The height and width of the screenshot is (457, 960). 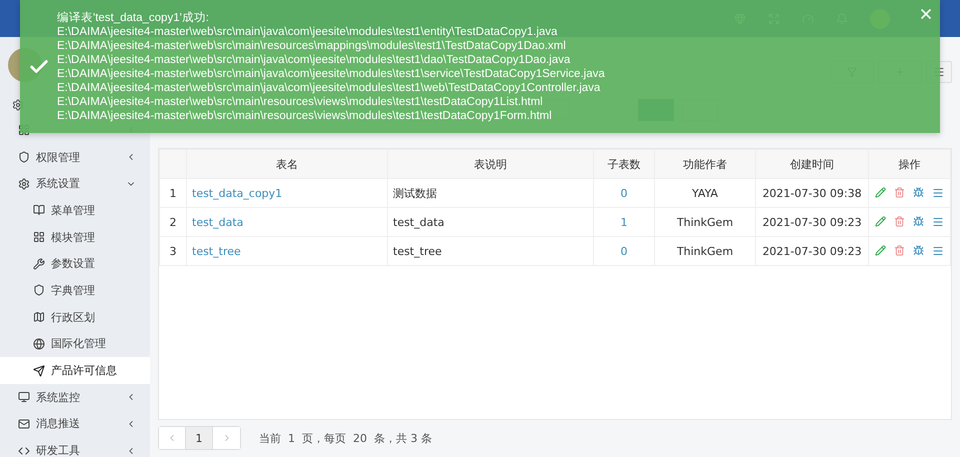 I want to click on page-info: 当前 1 页，每页 20 条，共 3 条, so click(x=345, y=438).